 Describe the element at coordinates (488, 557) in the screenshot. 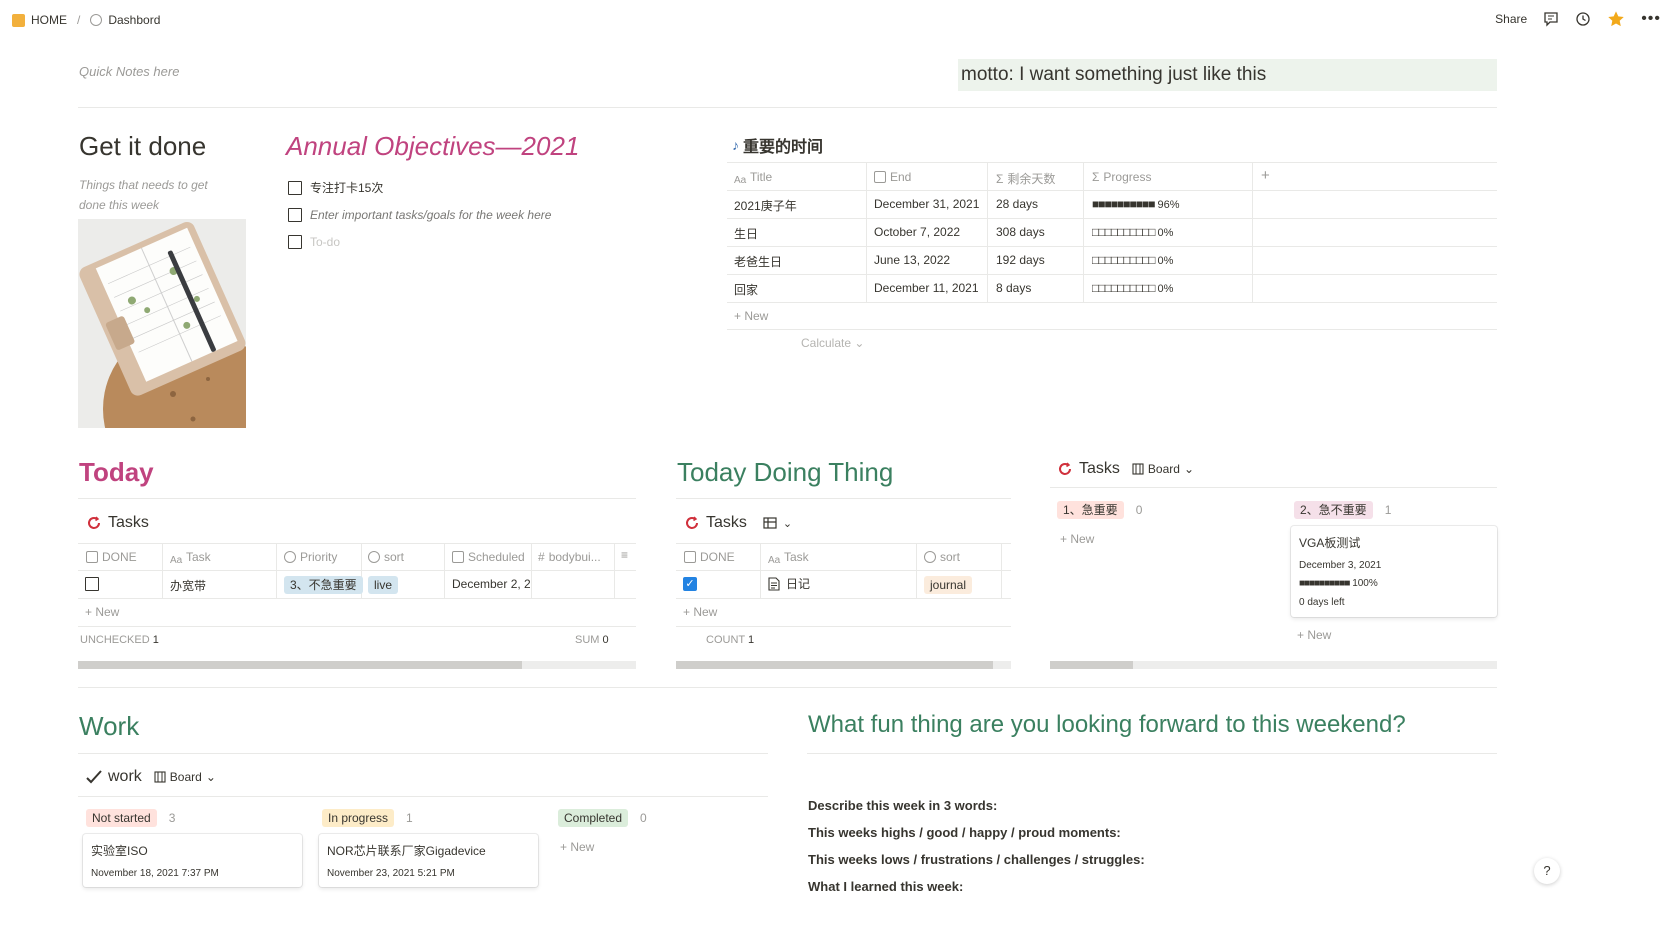

I see `col-header-scheduled: Scheduled` at that location.